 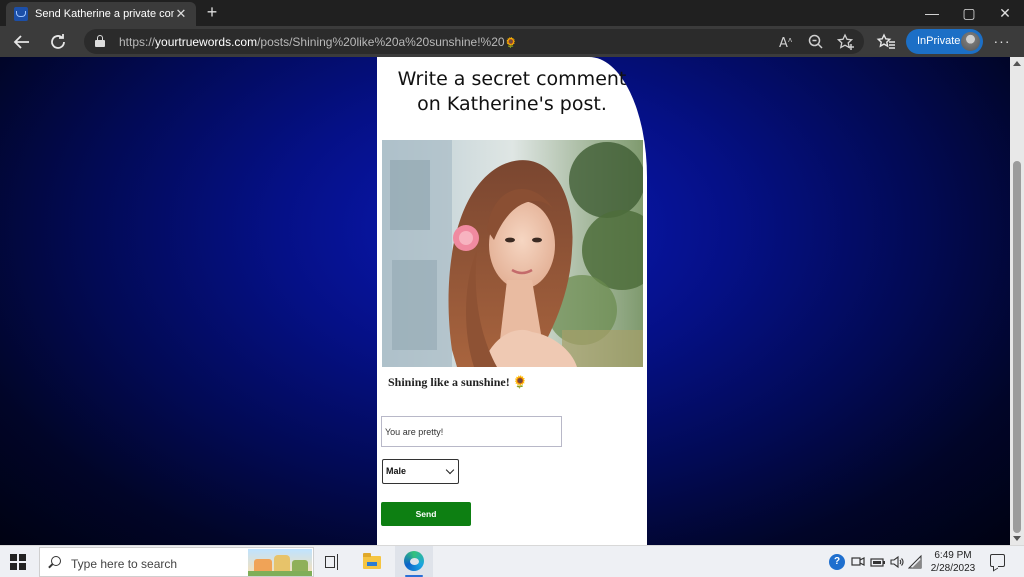 I want to click on taskbar-search-box: Type here to search, so click(x=176, y=562).